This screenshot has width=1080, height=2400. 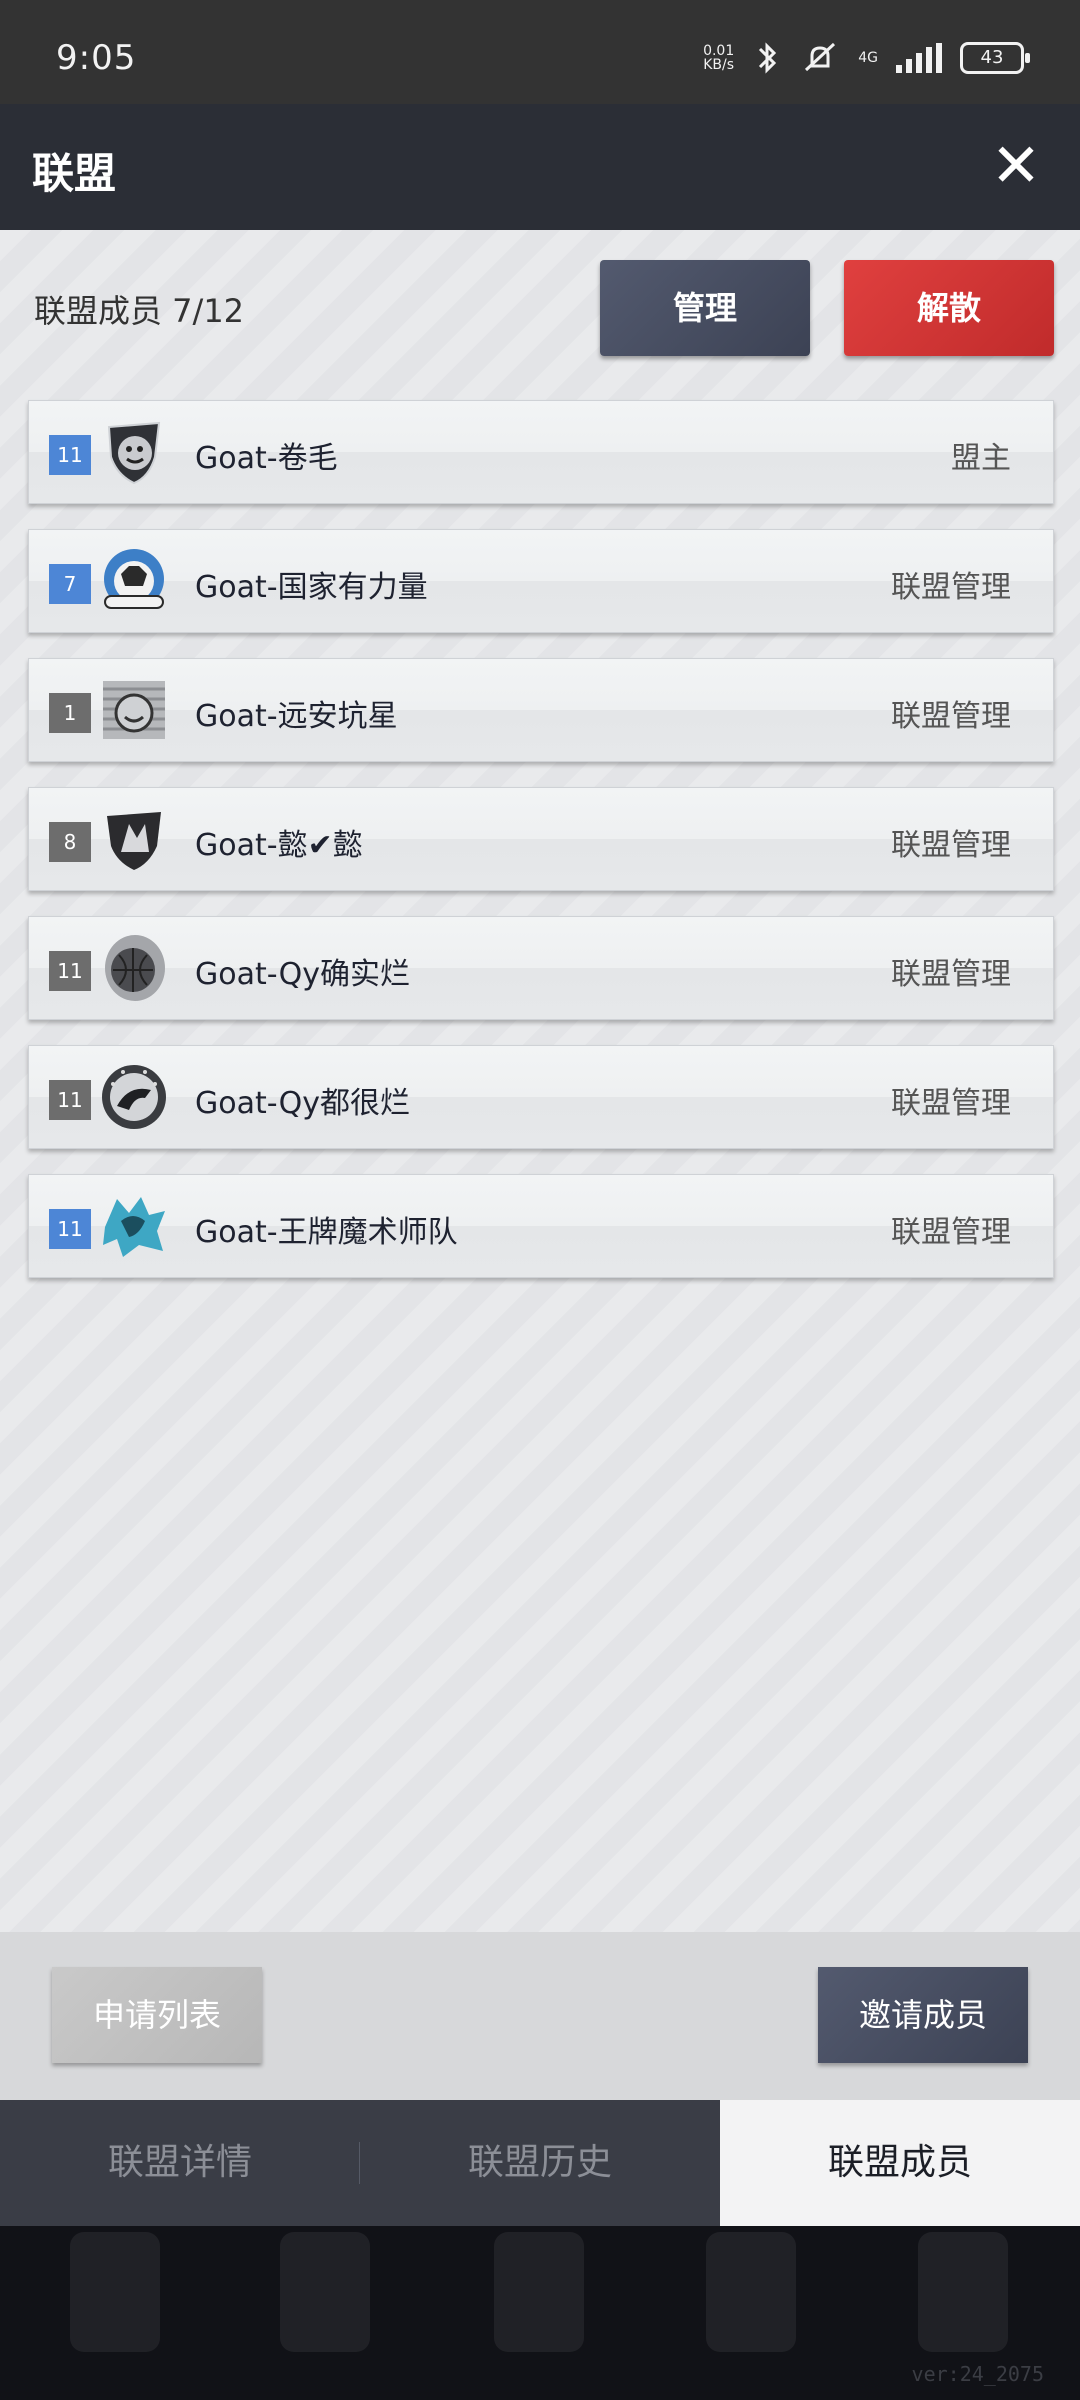 What do you see at coordinates (900, 2163) in the screenshot?
I see `tab-alliance-members: 联盟成员` at bounding box center [900, 2163].